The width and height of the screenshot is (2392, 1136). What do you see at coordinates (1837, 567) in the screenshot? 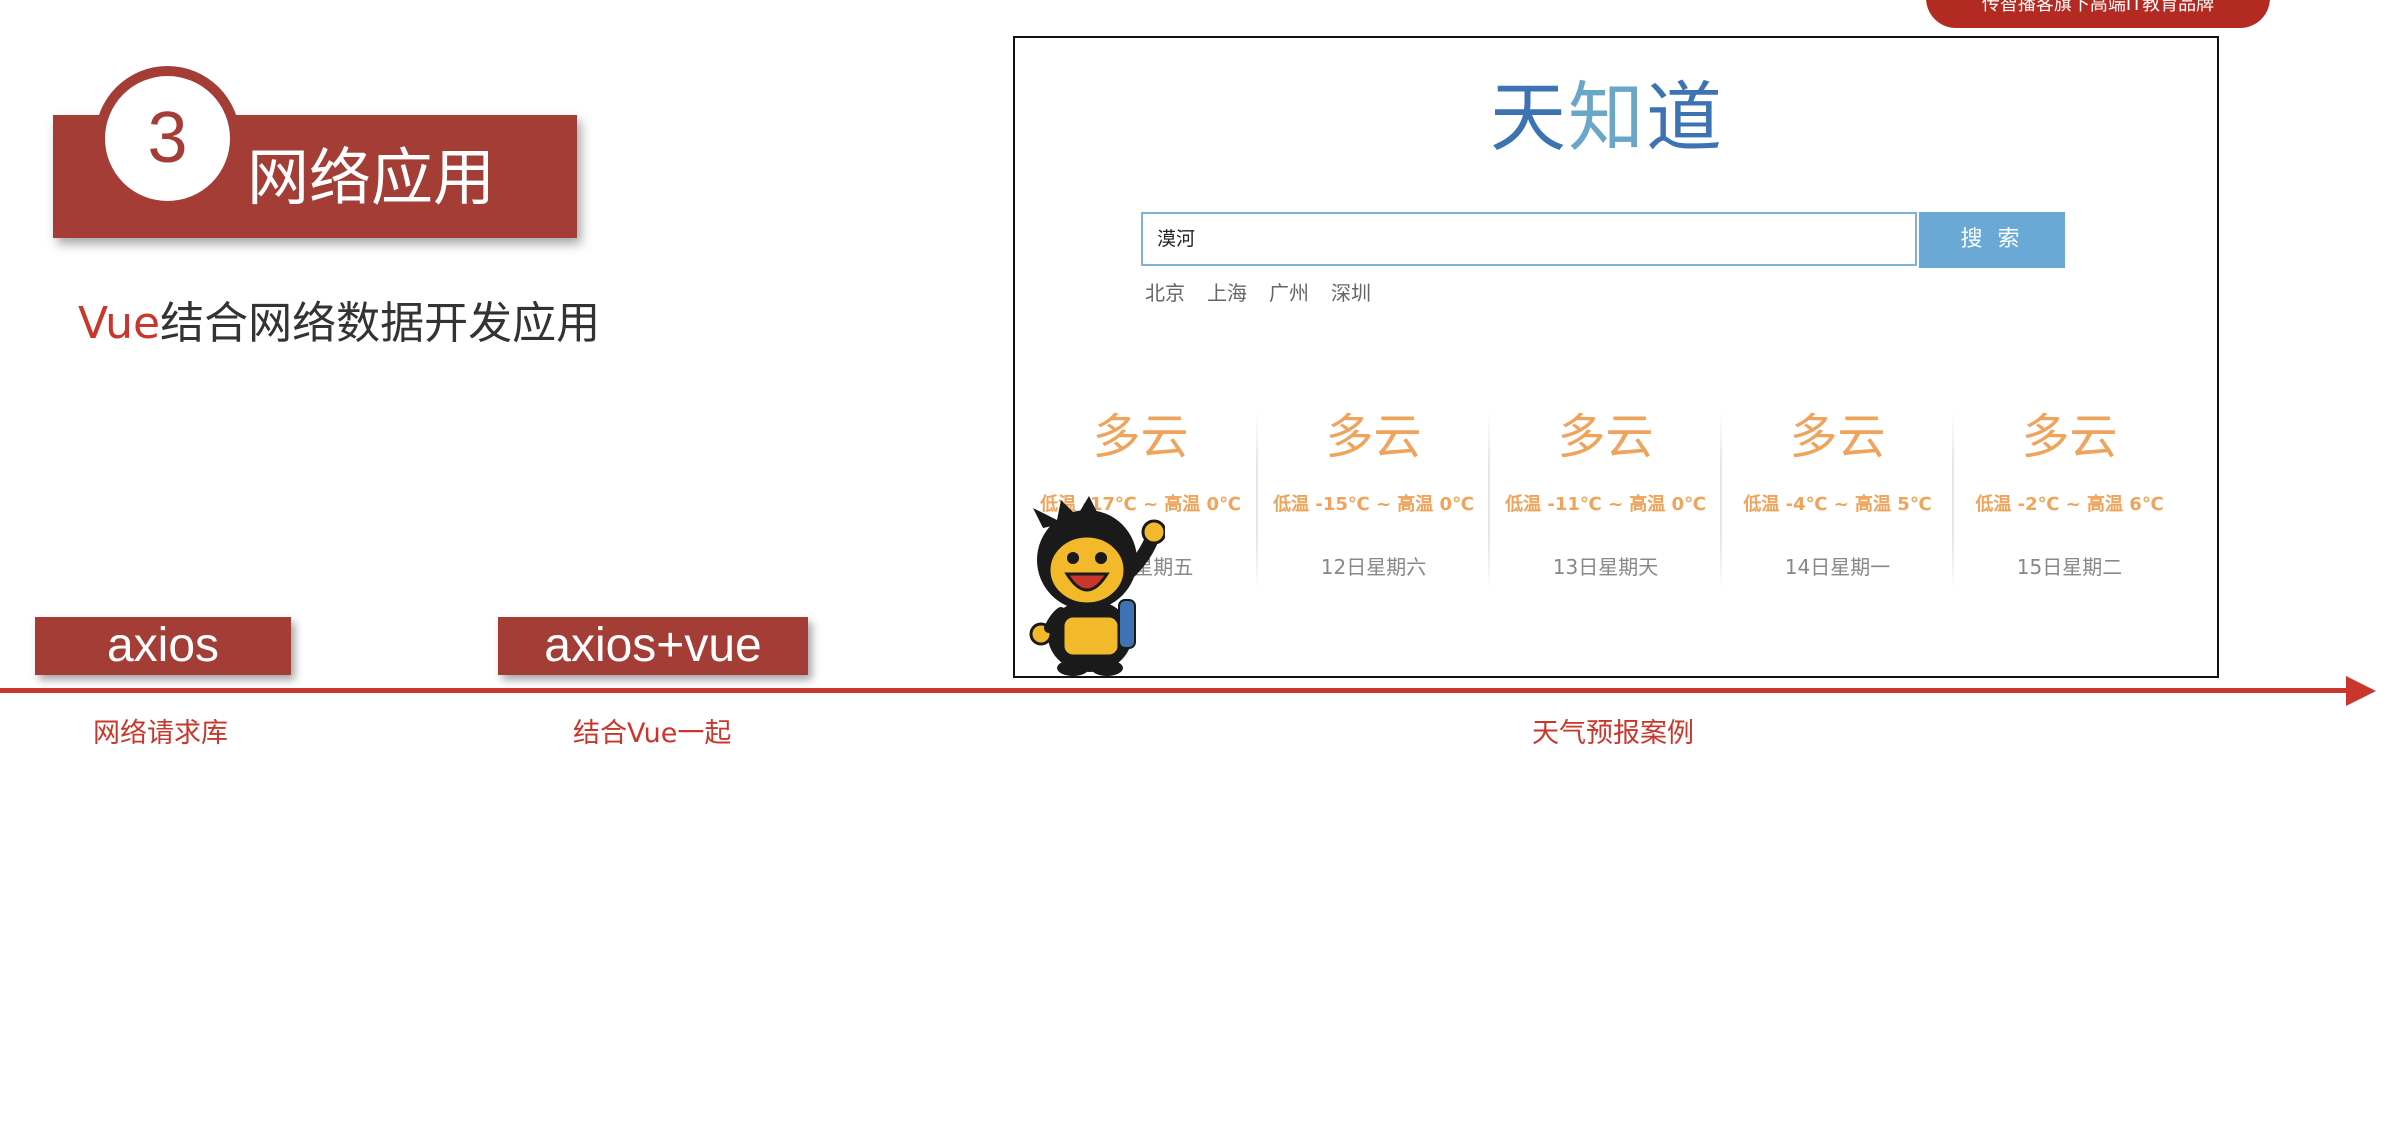
I see `forecast-date: 14日星期一` at bounding box center [1837, 567].